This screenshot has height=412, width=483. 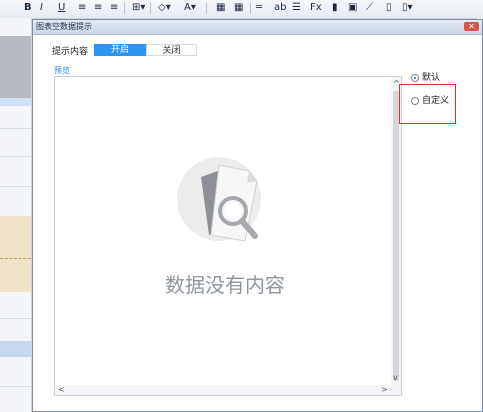 What do you see at coordinates (407, 8) in the screenshot?
I see `insert-icon: ▯▾` at bounding box center [407, 8].